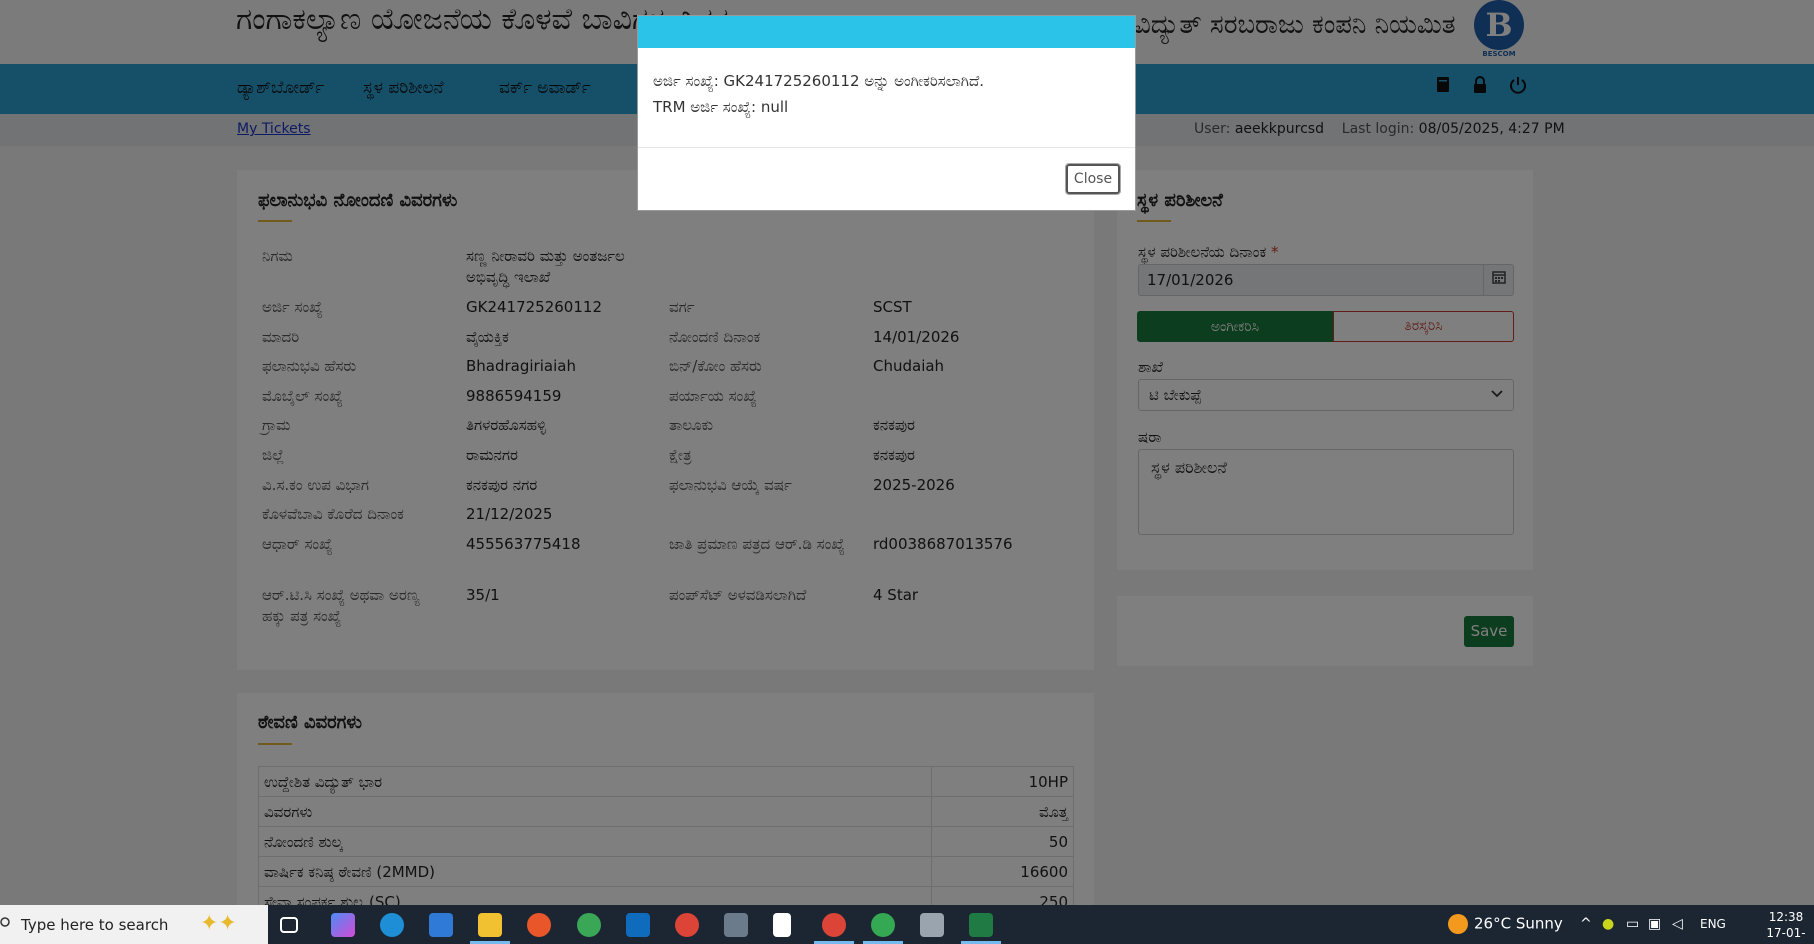 This screenshot has width=1814, height=944. What do you see at coordinates (589, 925) in the screenshot?
I see `globe-icon` at bounding box center [589, 925].